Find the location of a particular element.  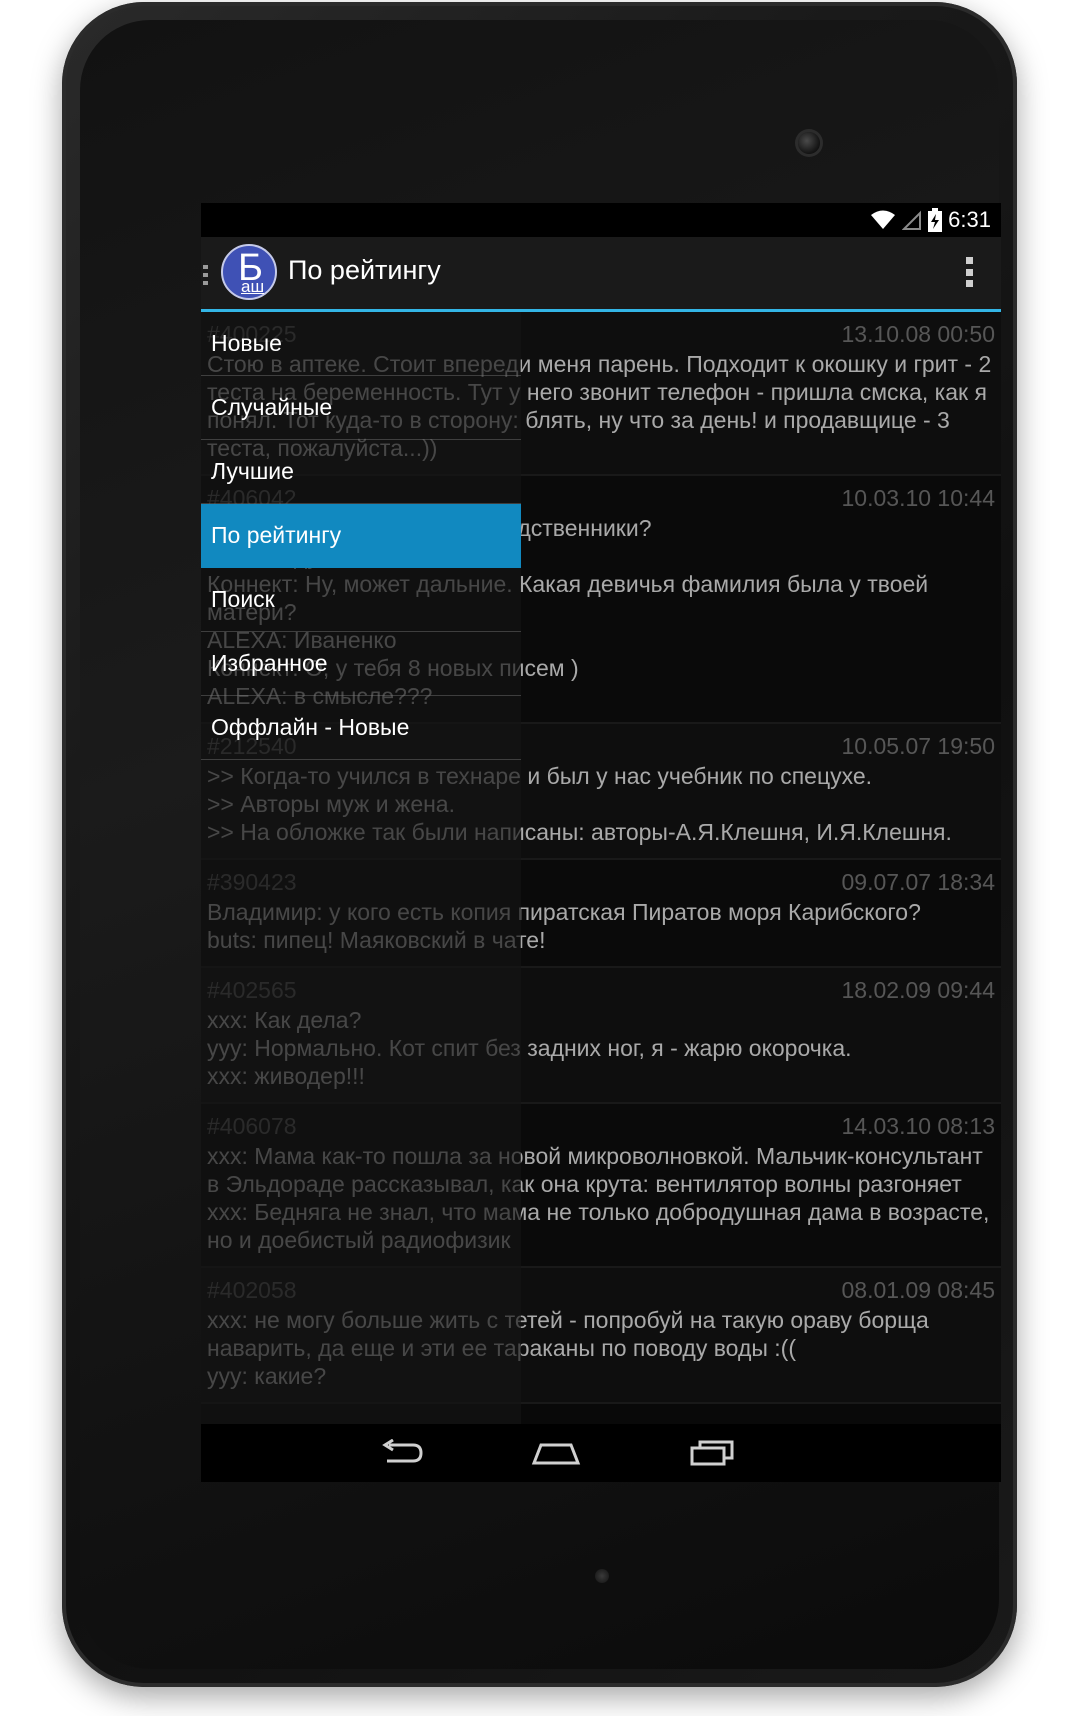

drawer-item-favorites: Избранное is located at coordinates (361, 664).